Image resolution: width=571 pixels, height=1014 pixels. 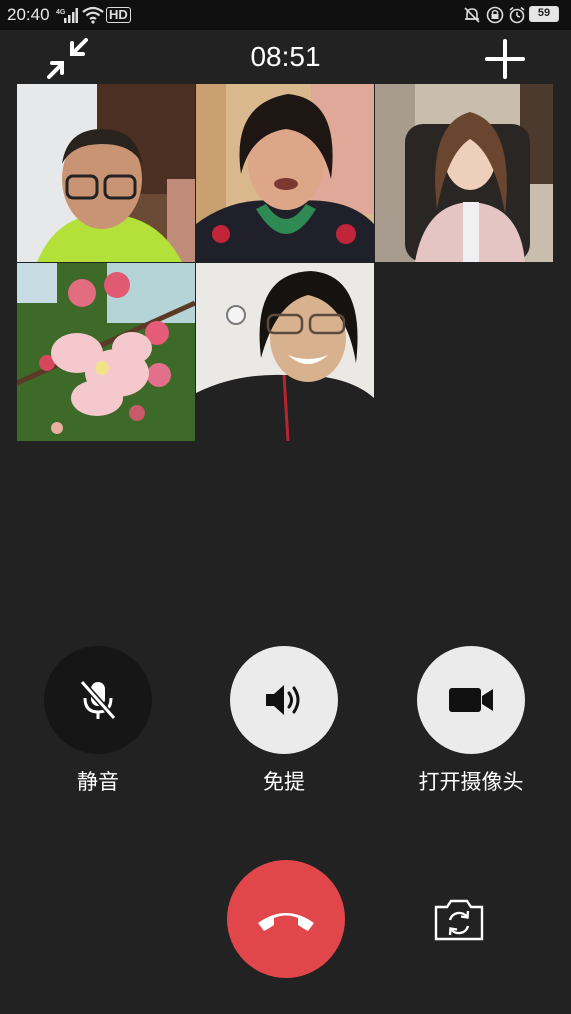 I want to click on speaker-button, so click(x=284, y=700).